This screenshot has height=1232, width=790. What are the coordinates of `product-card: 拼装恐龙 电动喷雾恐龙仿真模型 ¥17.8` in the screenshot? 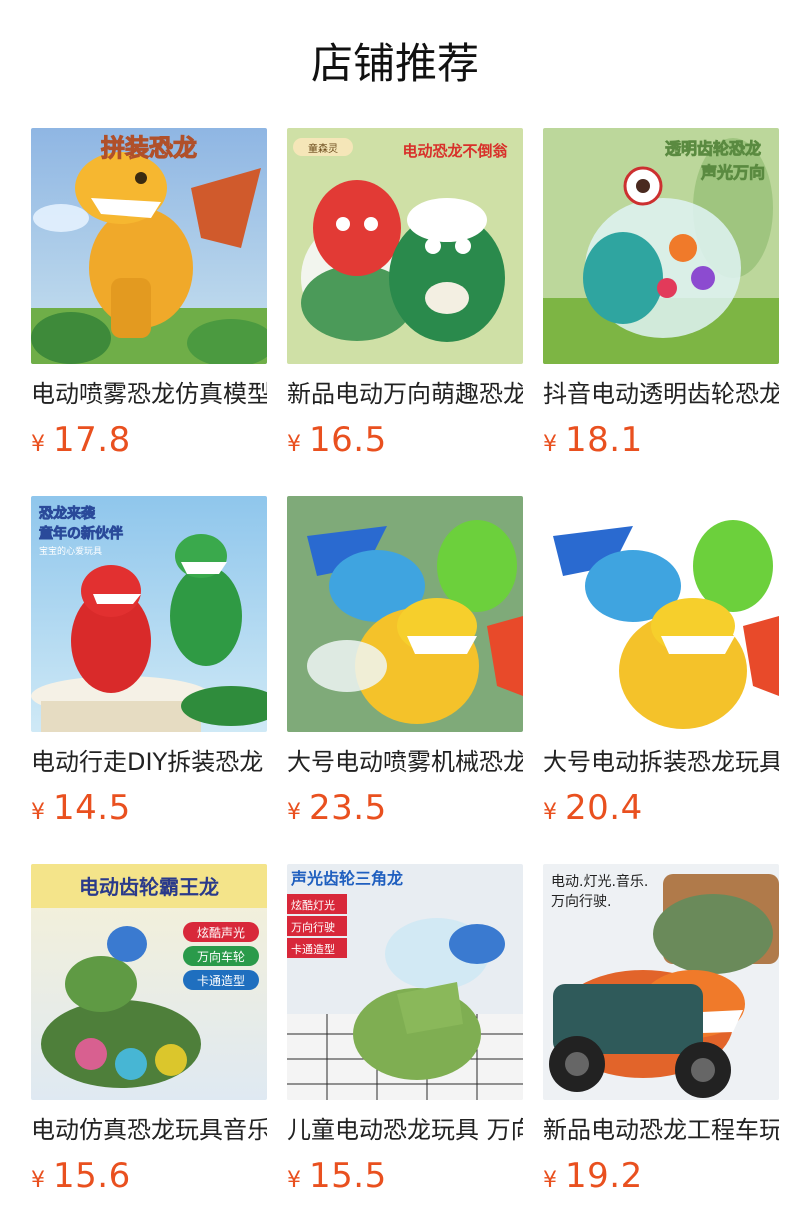 It's located at (149, 312).